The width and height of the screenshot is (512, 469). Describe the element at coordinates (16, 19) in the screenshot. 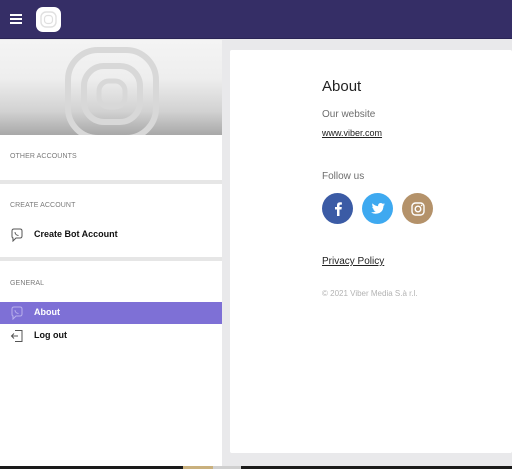

I see `hamburger-menu-icon` at that location.